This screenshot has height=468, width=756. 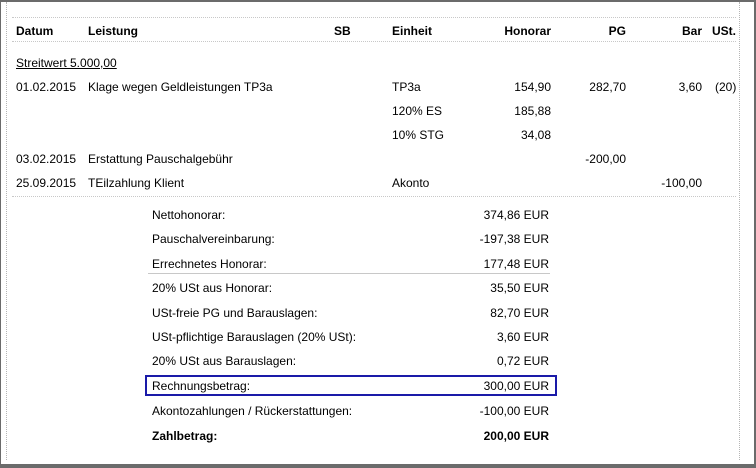 I want to click on rechnungsbetrag-label: Rechnungsbetrag:, so click(x=201, y=386).